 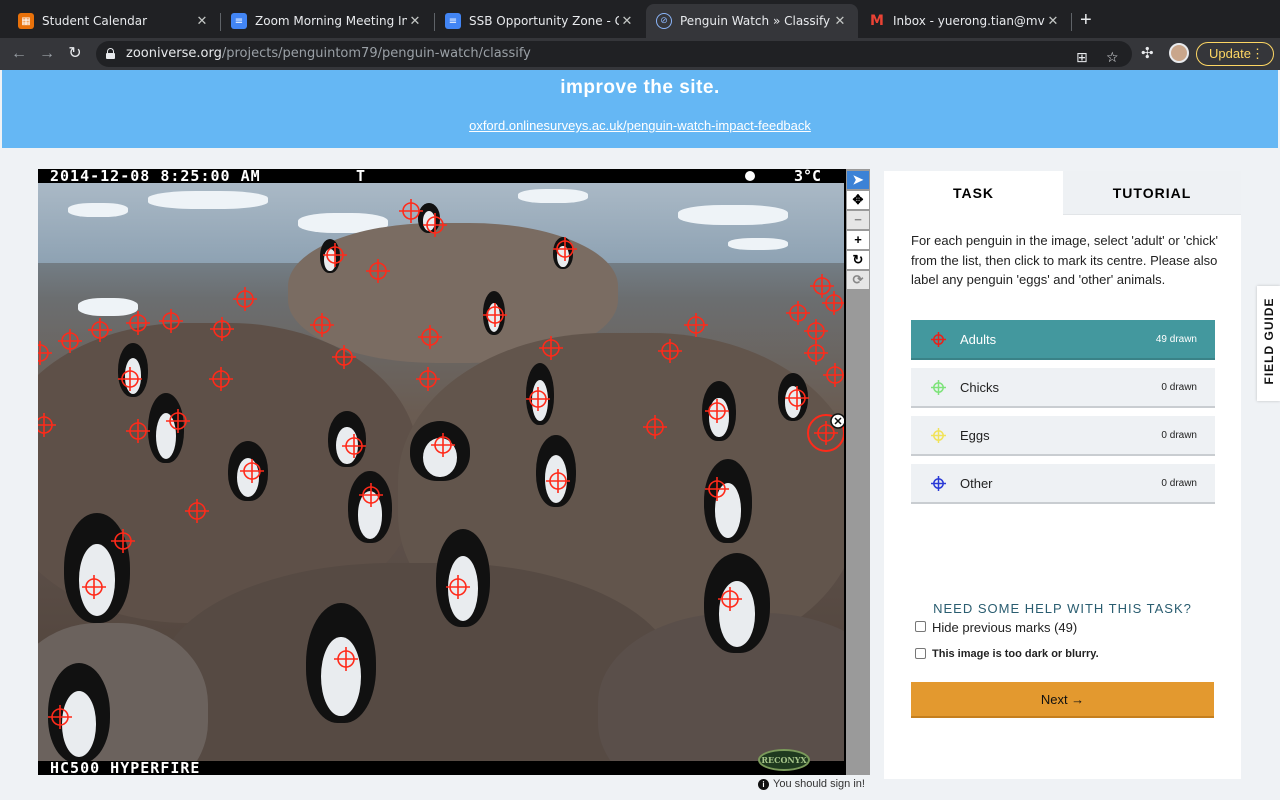 I want to click on too-dark-label: This image is too dark or blurry., so click(x=1015, y=654).